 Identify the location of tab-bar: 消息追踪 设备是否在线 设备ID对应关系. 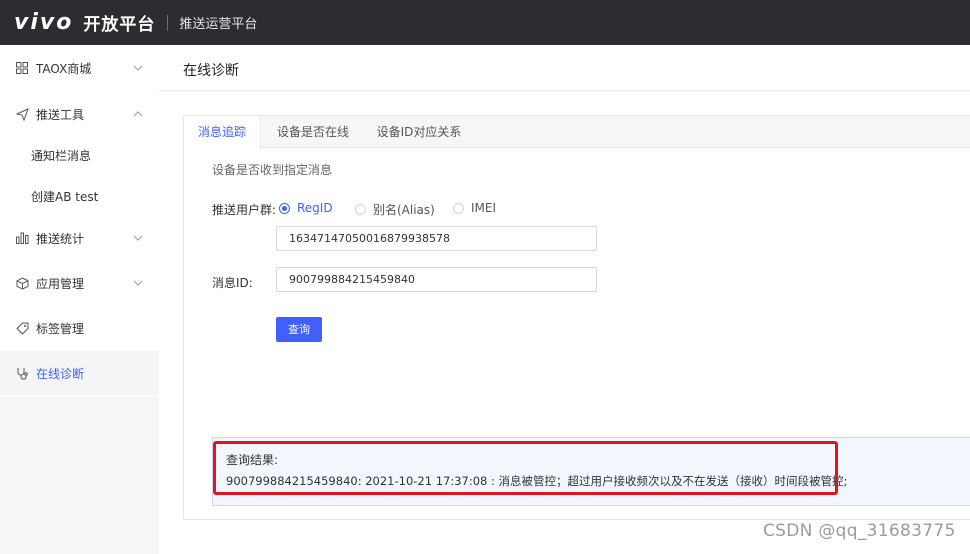
(577, 132).